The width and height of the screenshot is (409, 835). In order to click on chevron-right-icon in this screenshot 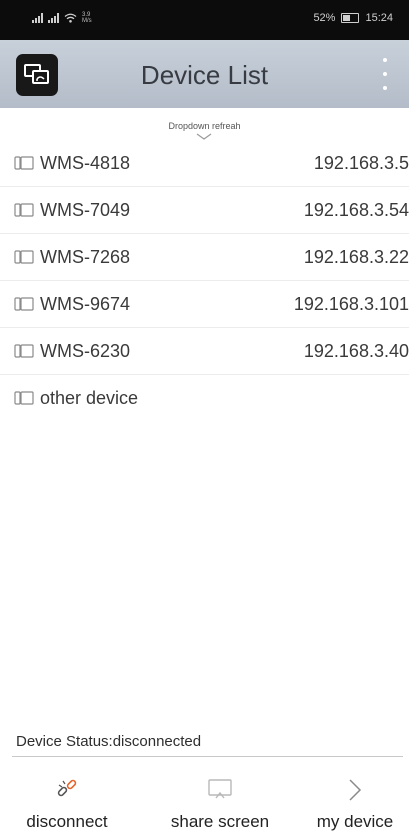, I will do `click(355, 790)`.